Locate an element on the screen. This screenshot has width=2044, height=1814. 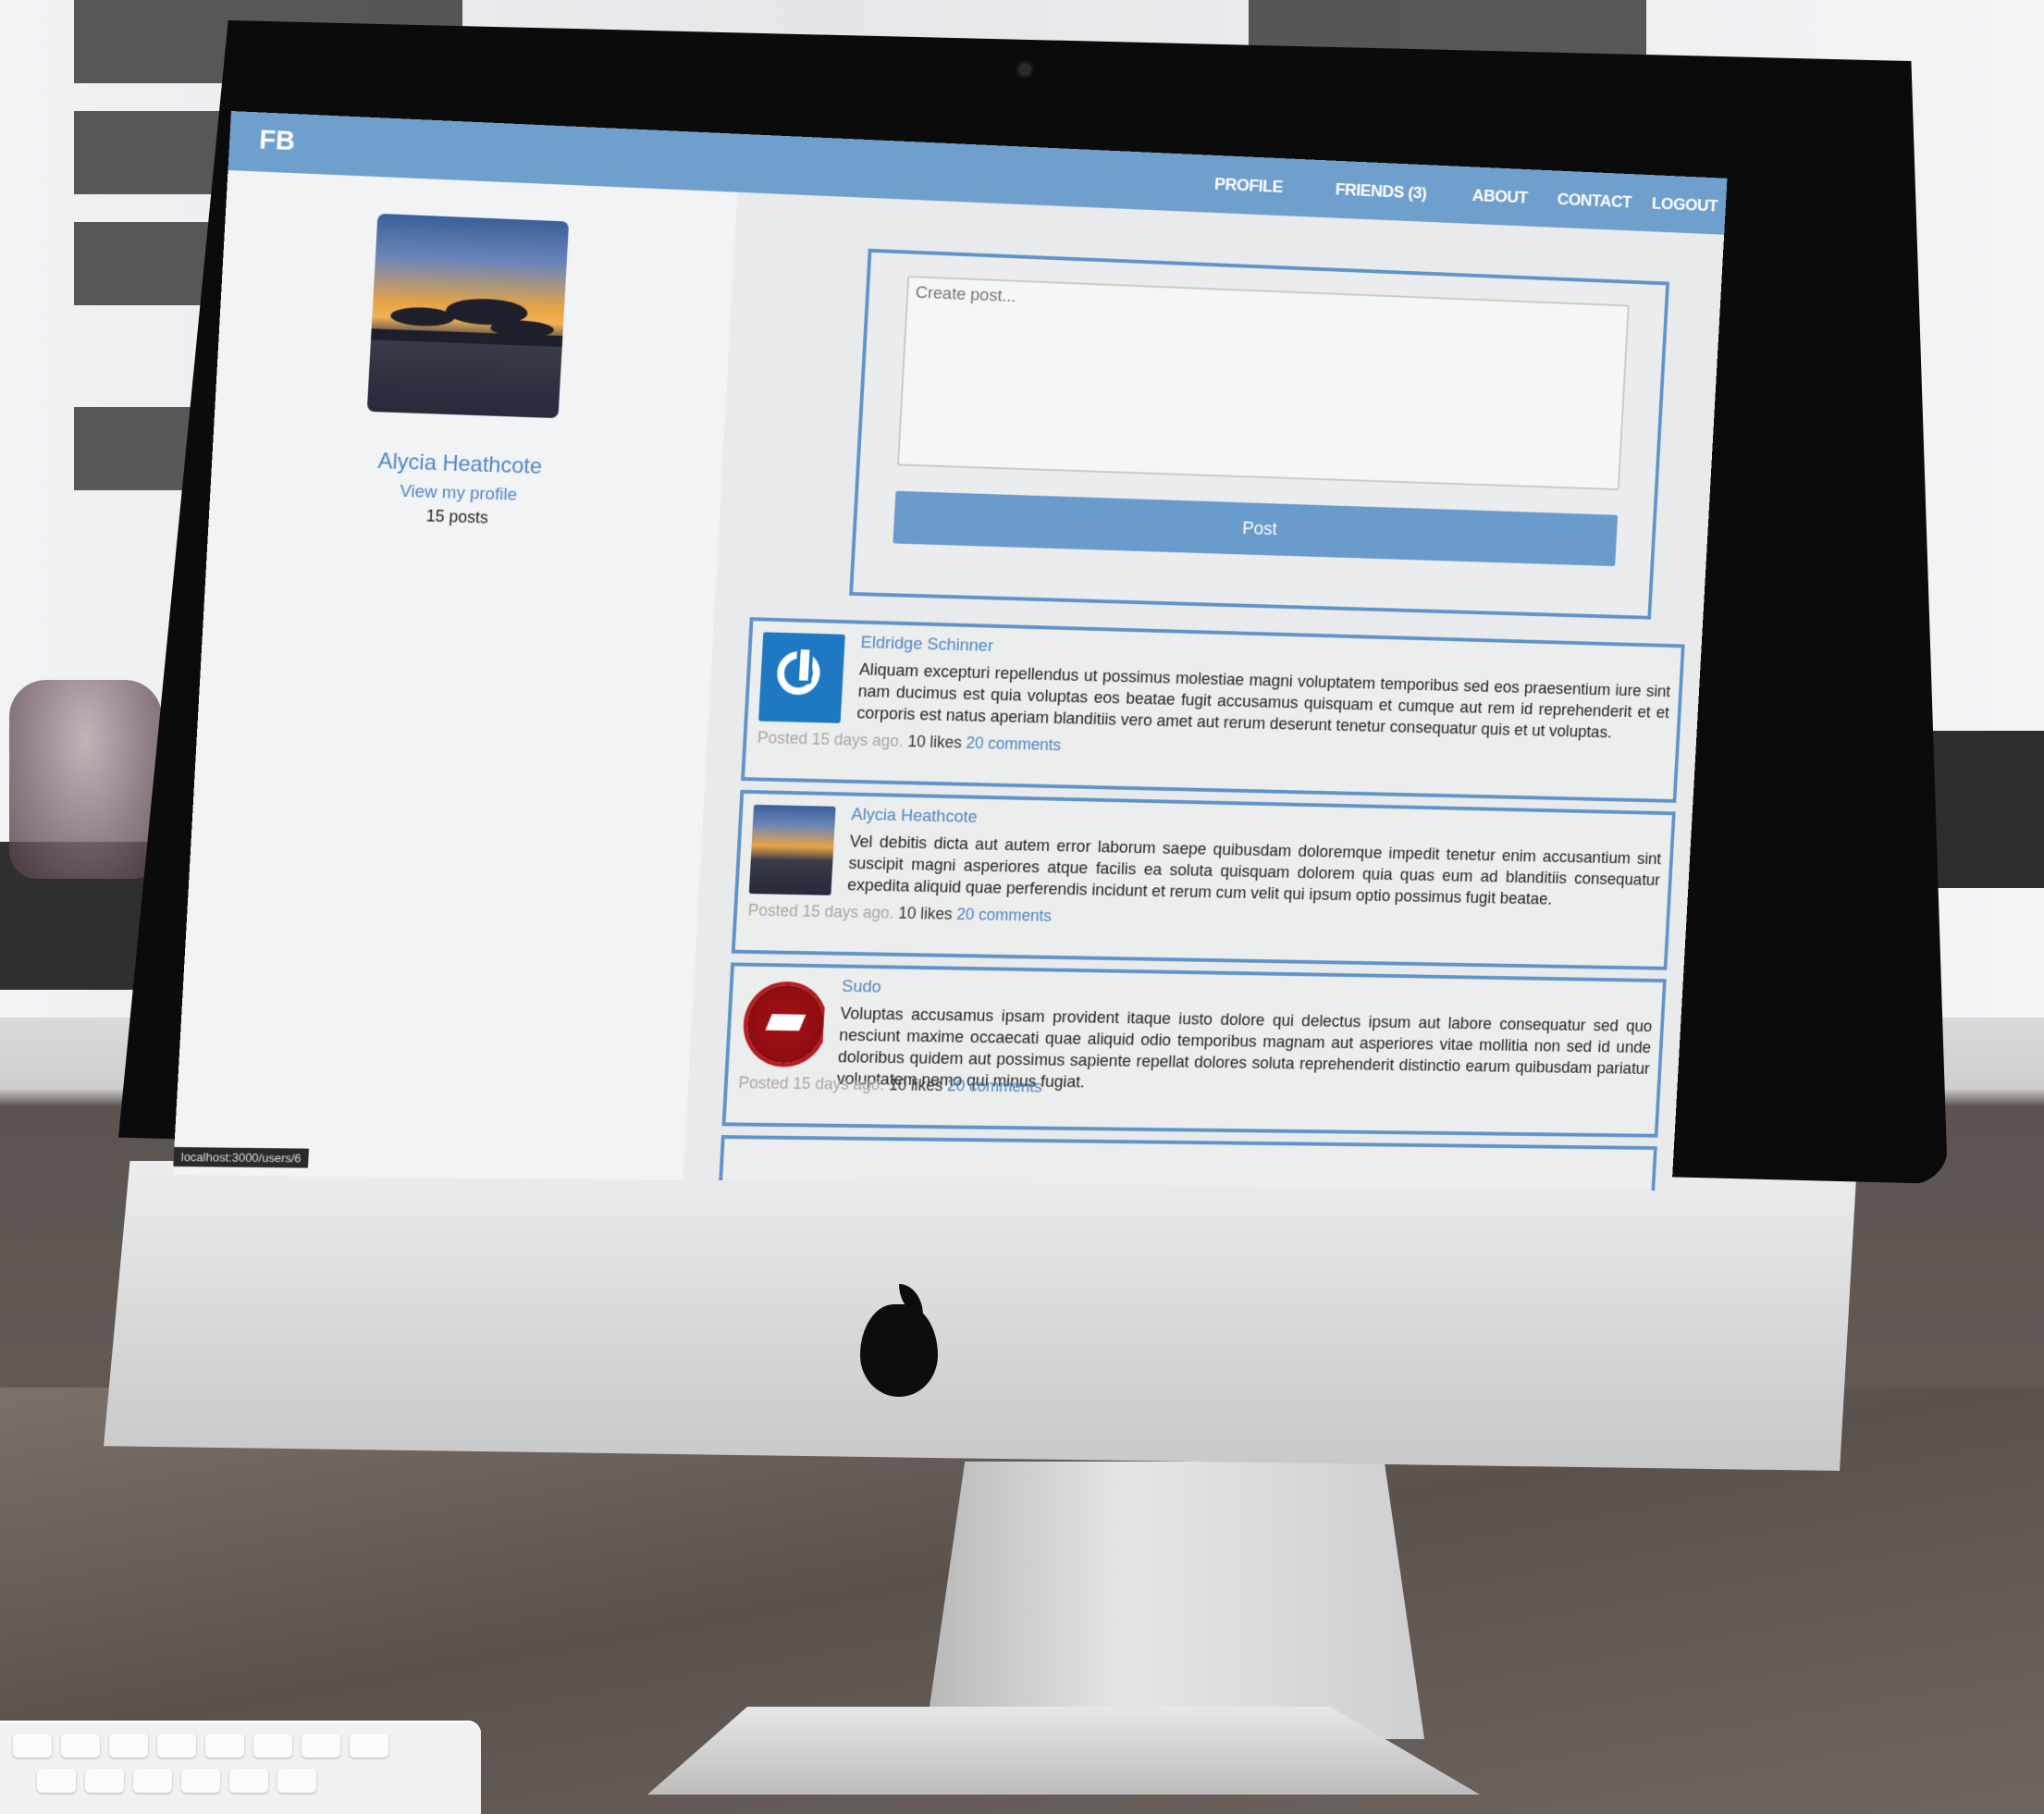
nav-friends: FRIENDS (3) is located at coordinates (1381, 192).